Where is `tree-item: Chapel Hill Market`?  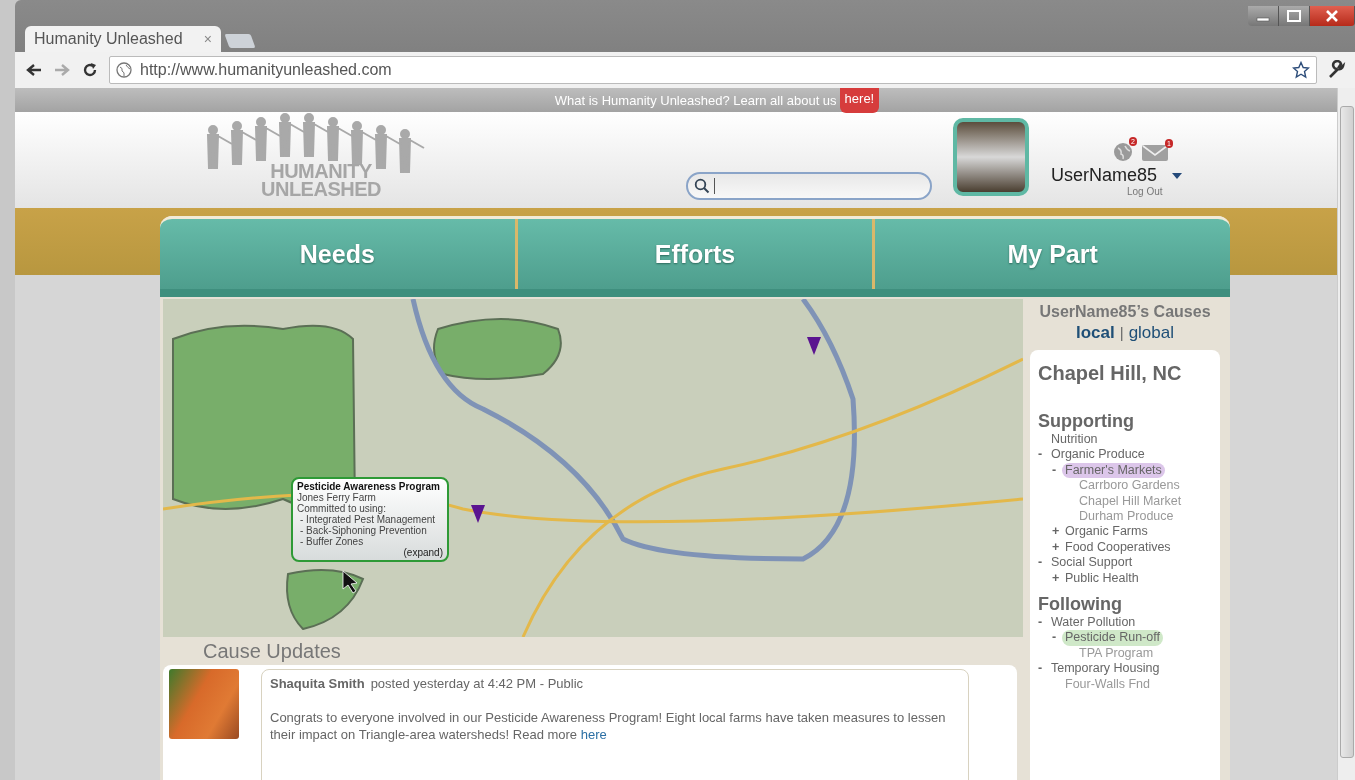 tree-item: Chapel Hill Market is located at coordinates (1130, 501).